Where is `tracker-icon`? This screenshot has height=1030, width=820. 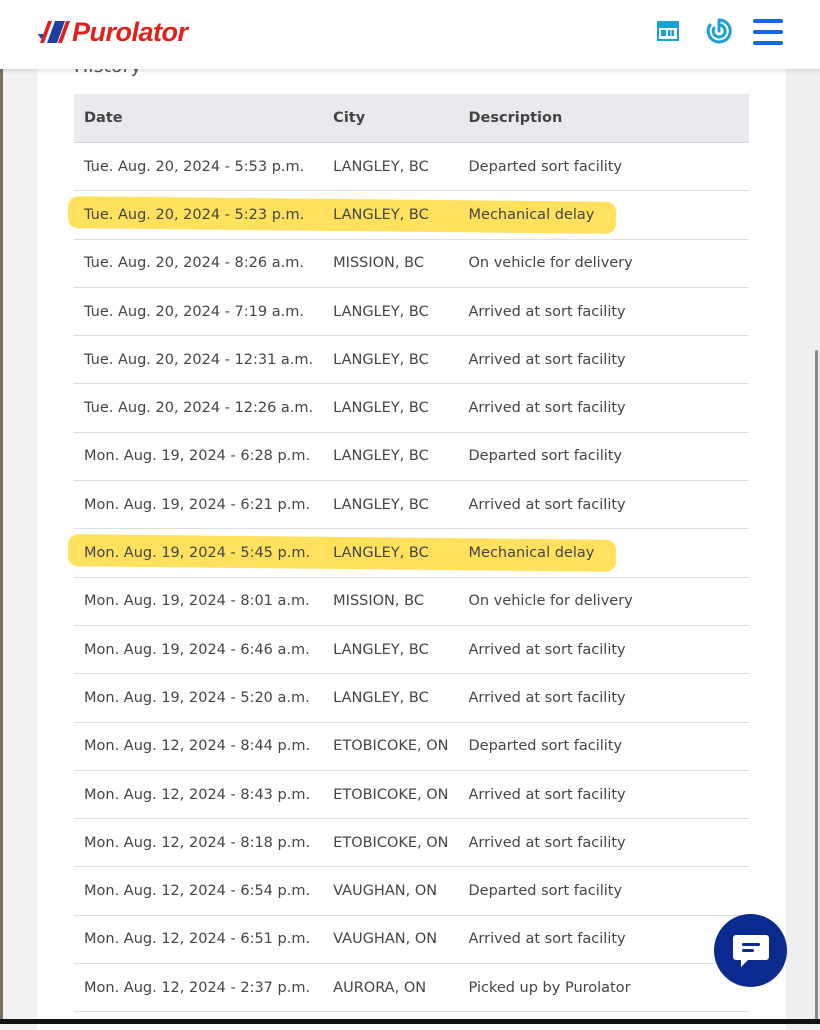
tracker-icon is located at coordinates (719, 33).